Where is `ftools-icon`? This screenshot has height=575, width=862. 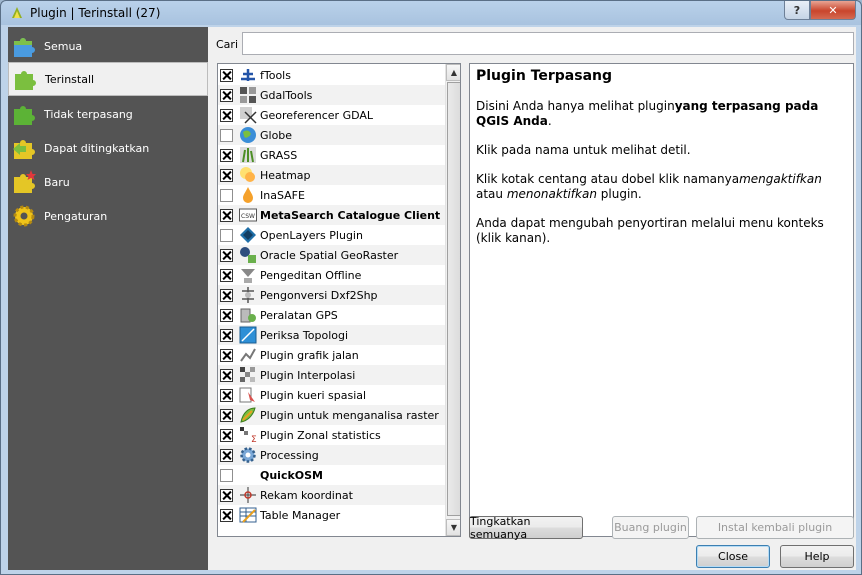 ftools-icon is located at coordinates (248, 75).